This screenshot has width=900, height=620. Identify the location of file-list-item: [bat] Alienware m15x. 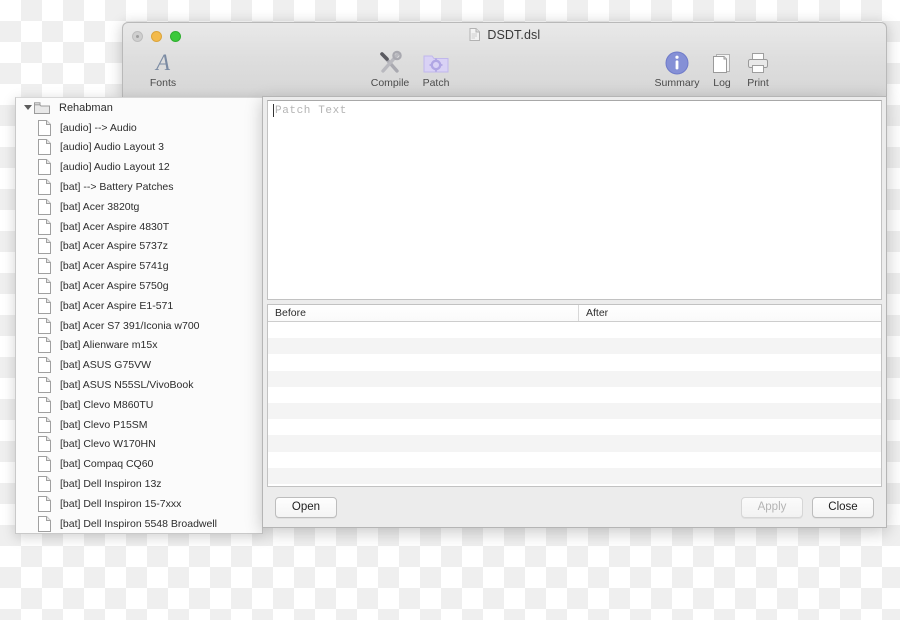
(139, 346).